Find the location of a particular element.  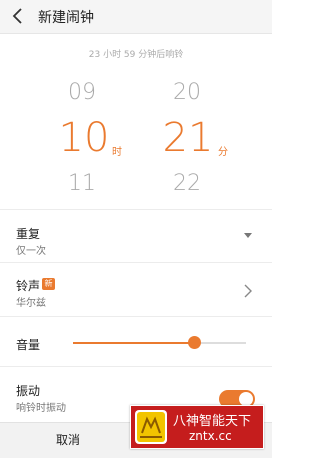

minute-prev: 20 is located at coordinates (187, 92).